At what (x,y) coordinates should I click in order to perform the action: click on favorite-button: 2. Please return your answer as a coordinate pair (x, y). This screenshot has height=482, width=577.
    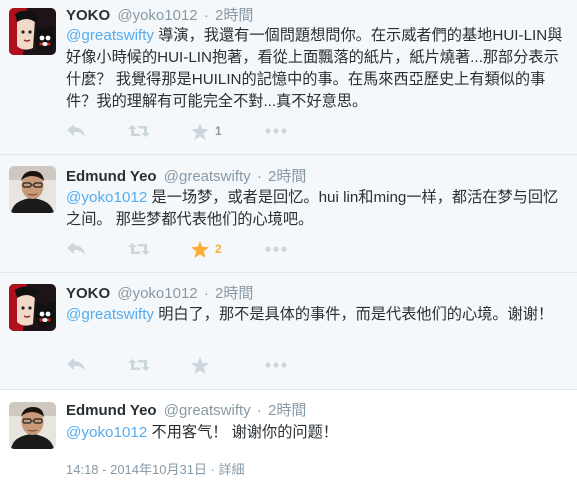
    Looking at the image, I should click on (206, 249).